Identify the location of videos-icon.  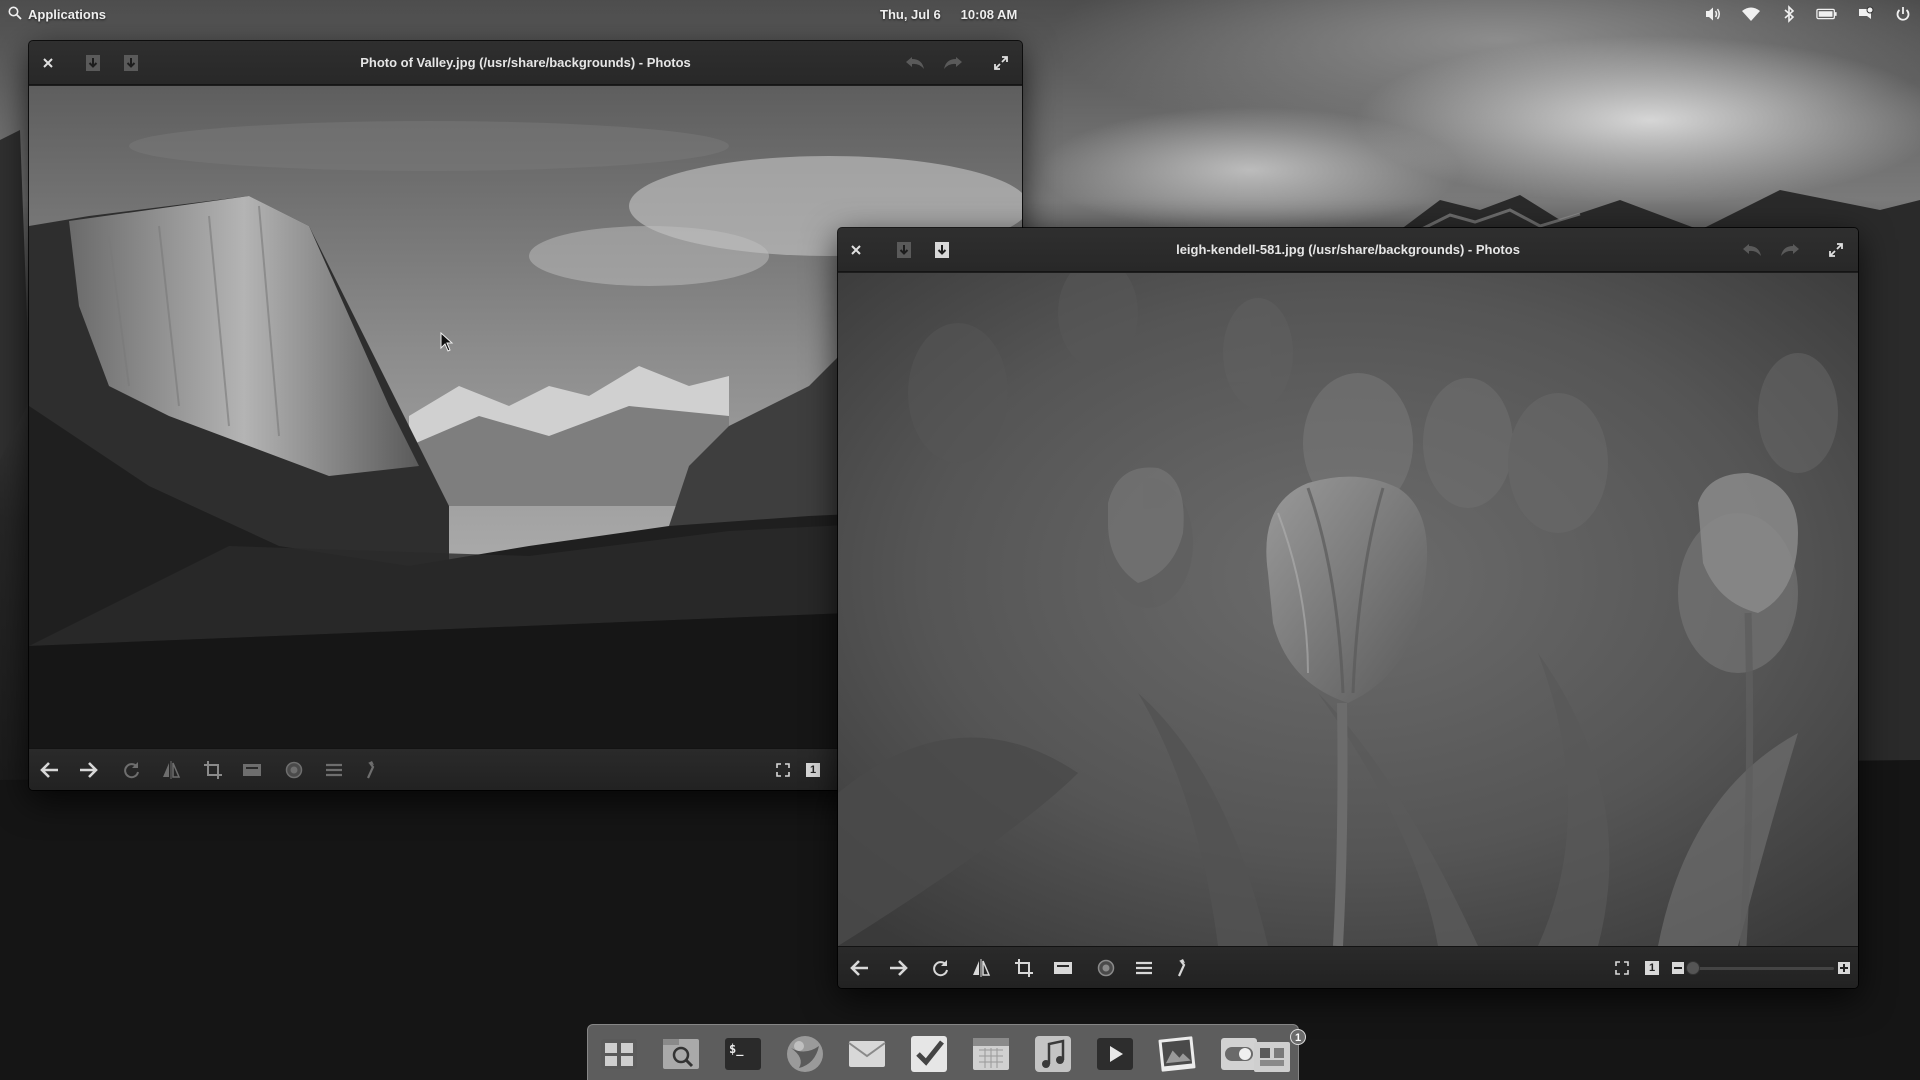
(1115, 1054).